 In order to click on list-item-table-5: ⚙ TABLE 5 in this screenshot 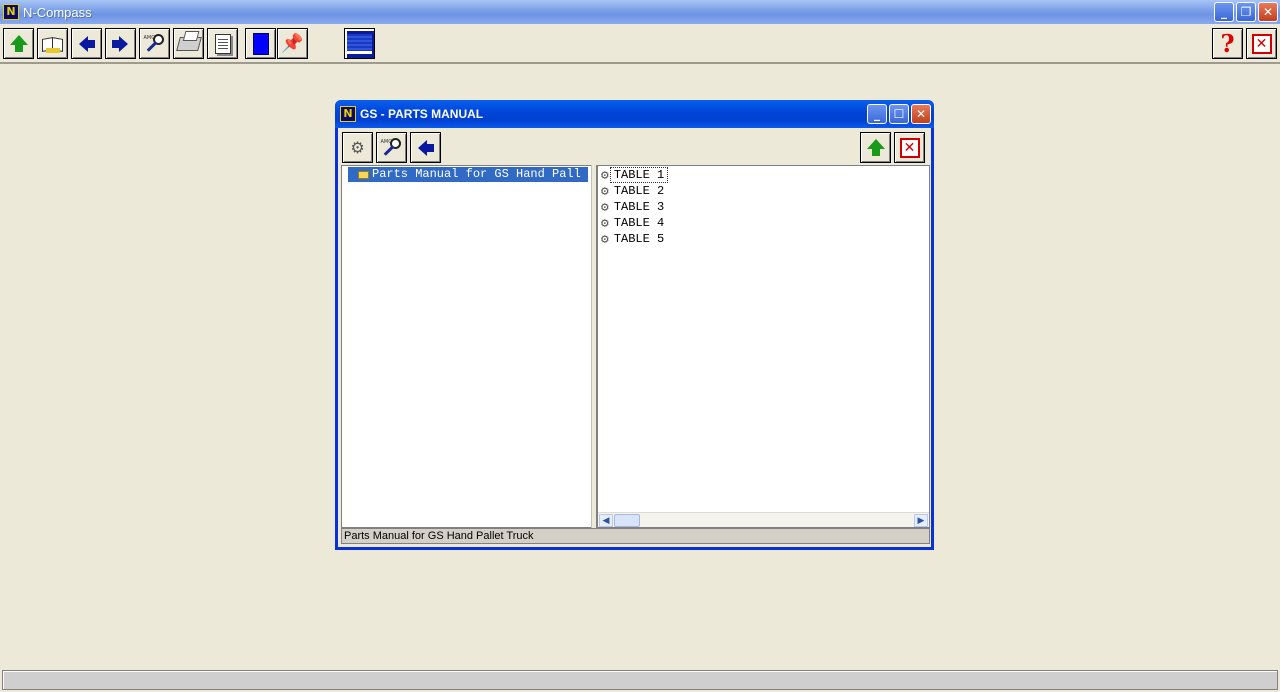, I will do `click(634, 239)`.